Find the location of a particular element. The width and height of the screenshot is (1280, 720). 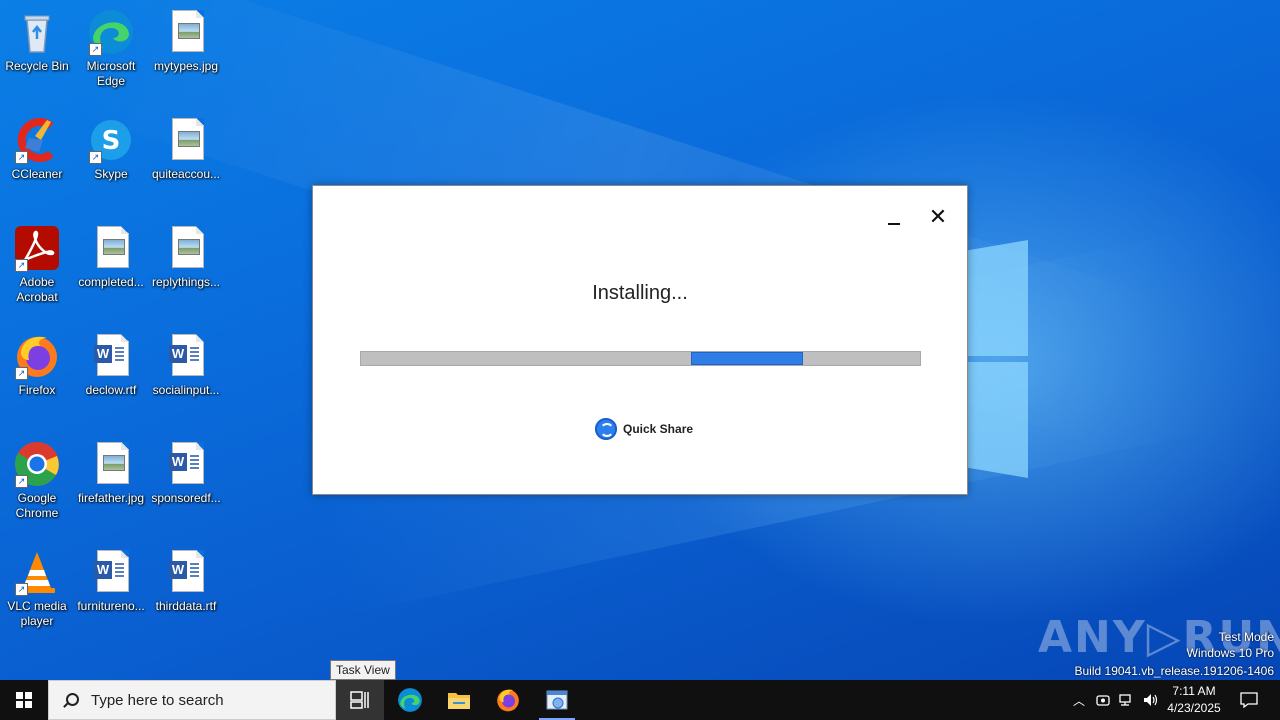

taskbar-edge is located at coordinates (410, 700).